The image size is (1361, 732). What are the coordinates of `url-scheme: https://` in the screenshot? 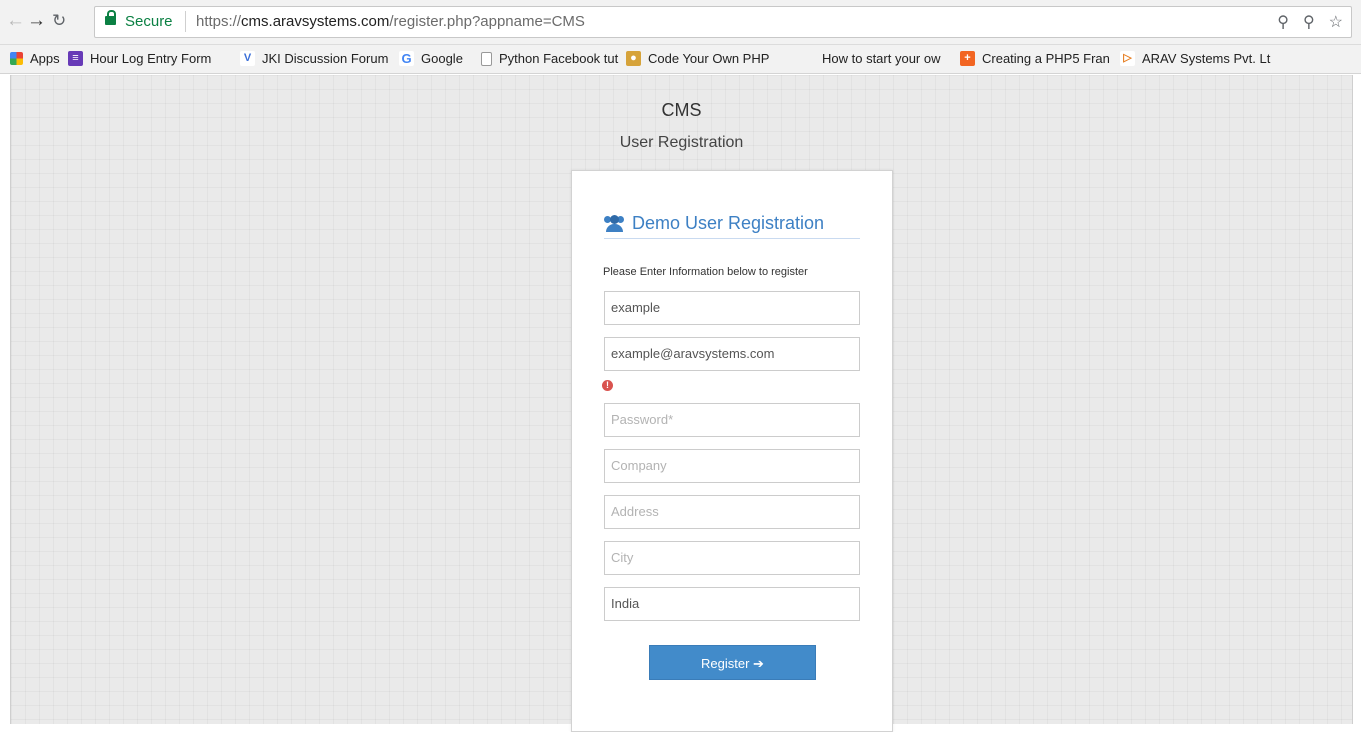 It's located at (219, 21).